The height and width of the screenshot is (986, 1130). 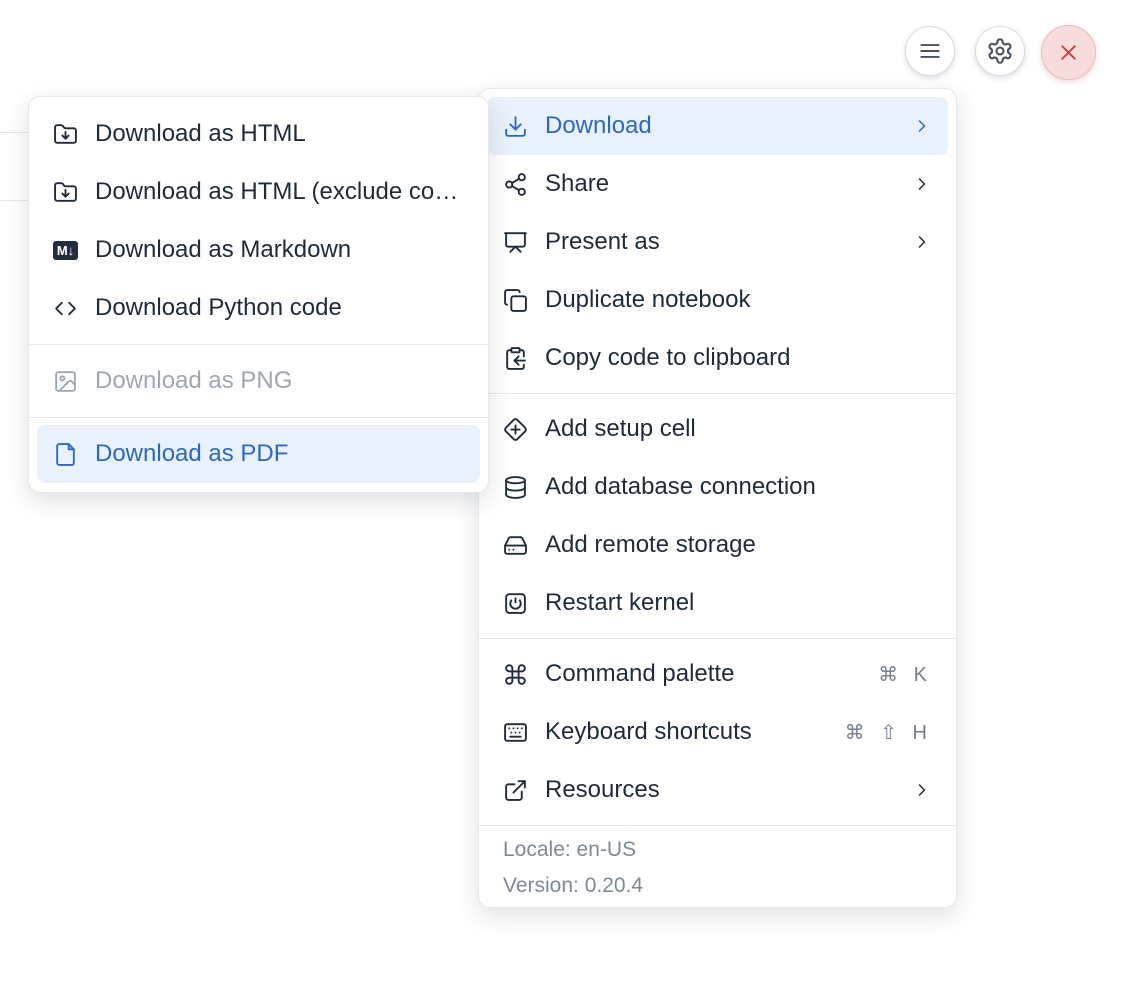 What do you see at coordinates (515, 732) in the screenshot?
I see `keyboard-icon` at bounding box center [515, 732].